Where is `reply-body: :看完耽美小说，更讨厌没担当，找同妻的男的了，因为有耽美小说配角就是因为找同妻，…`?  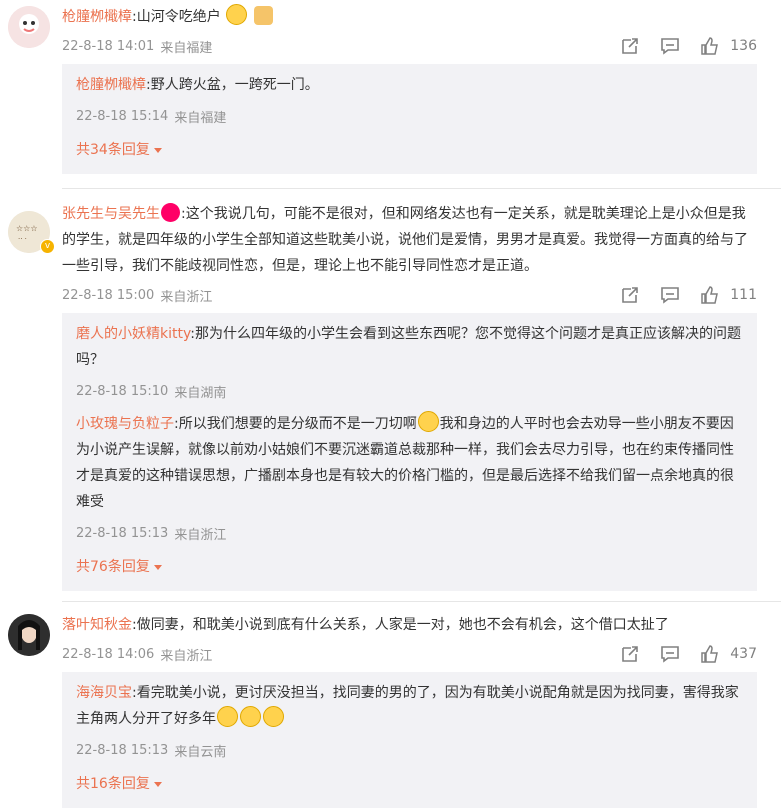 reply-body: :看完耽美小说，更讨厌没担当，找同妻的男的了，因为有耽美小说配角就是因为找同妻，… is located at coordinates (407, 706).